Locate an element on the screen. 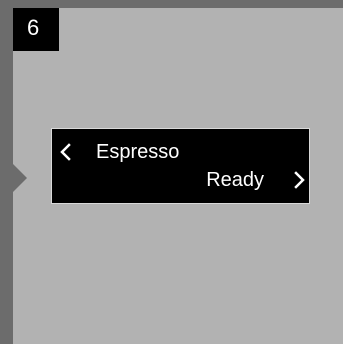 Image resolution: width=343 pixels, height=344 pixels. previous-button is located at coordinates (66, 152).